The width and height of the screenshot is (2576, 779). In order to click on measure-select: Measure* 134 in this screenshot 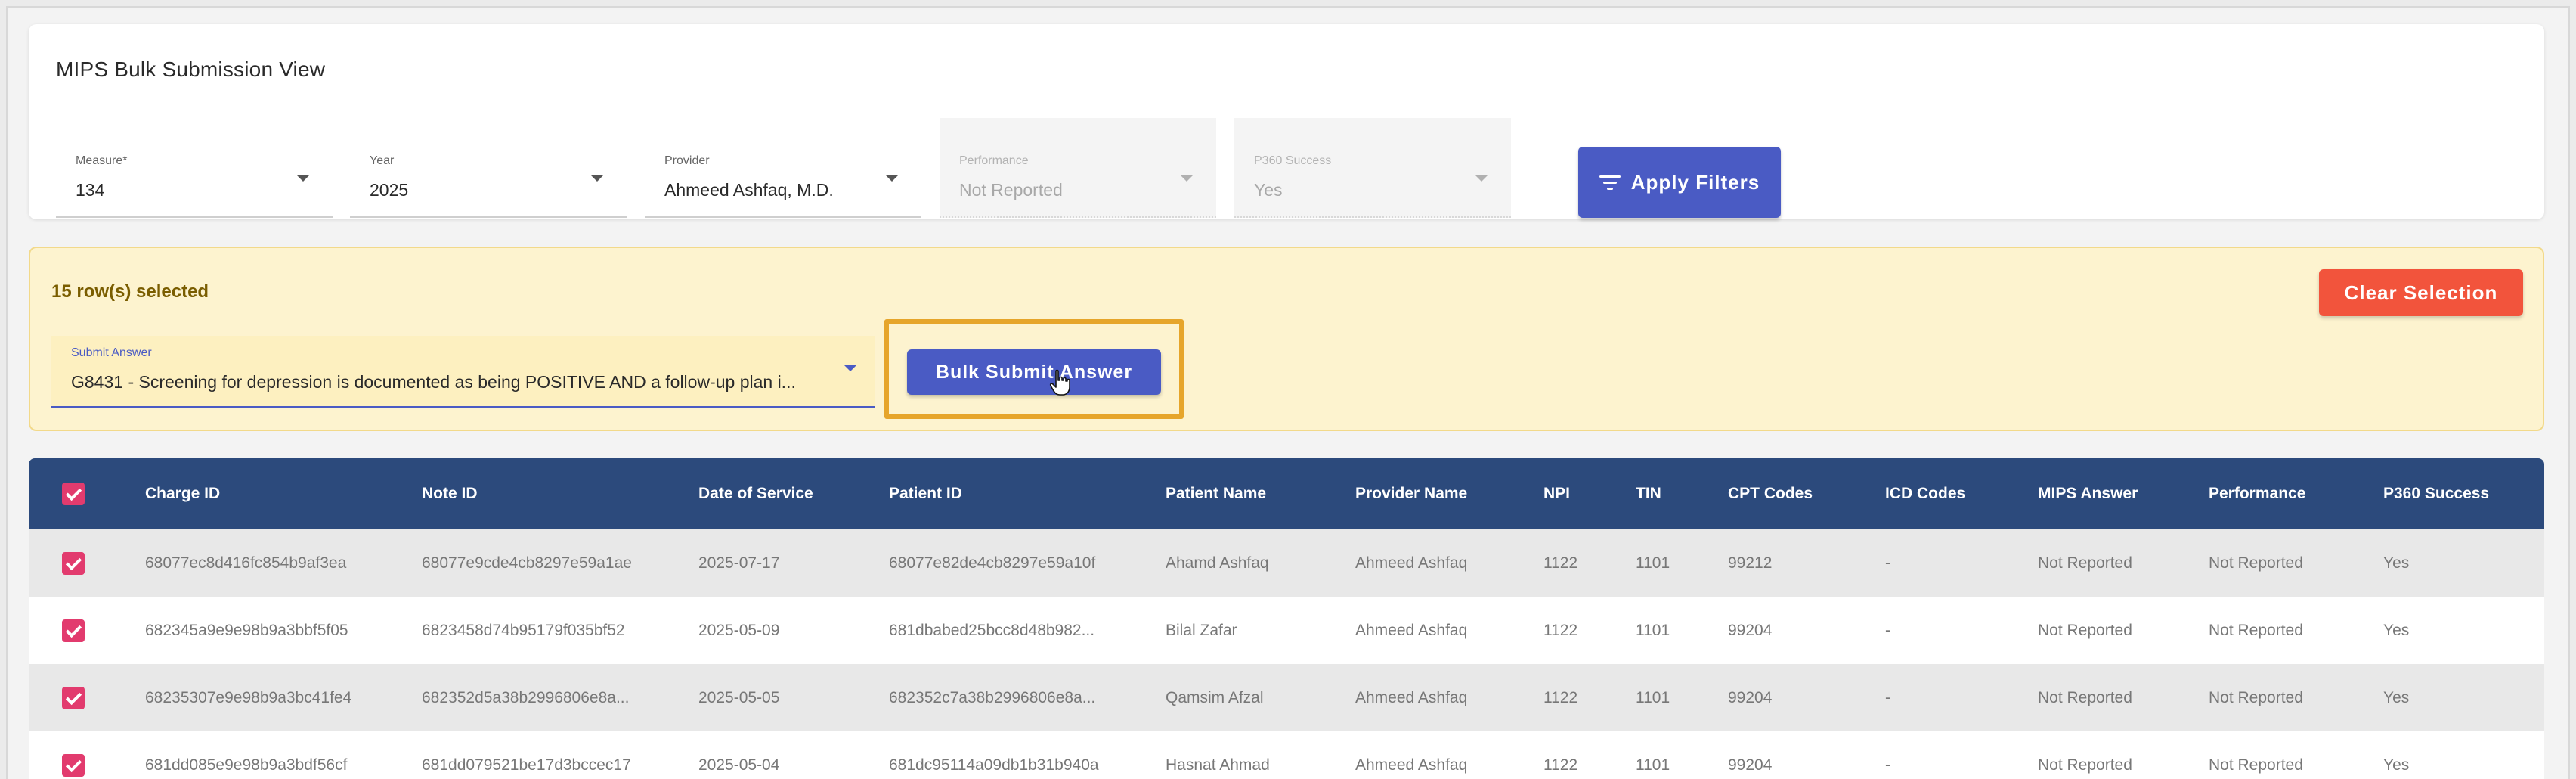, I will do `click(194, 168)`.